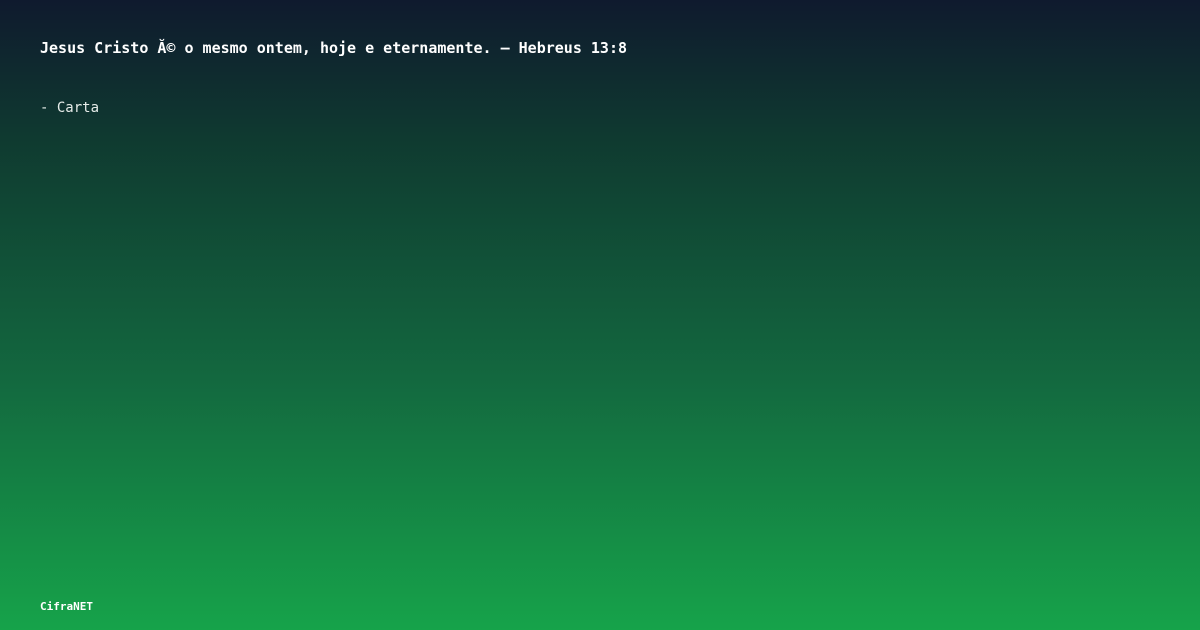 This screenshot has width=1200, height=630. I want to click on brand-logo-text: CifraNET, so click(66, 606).